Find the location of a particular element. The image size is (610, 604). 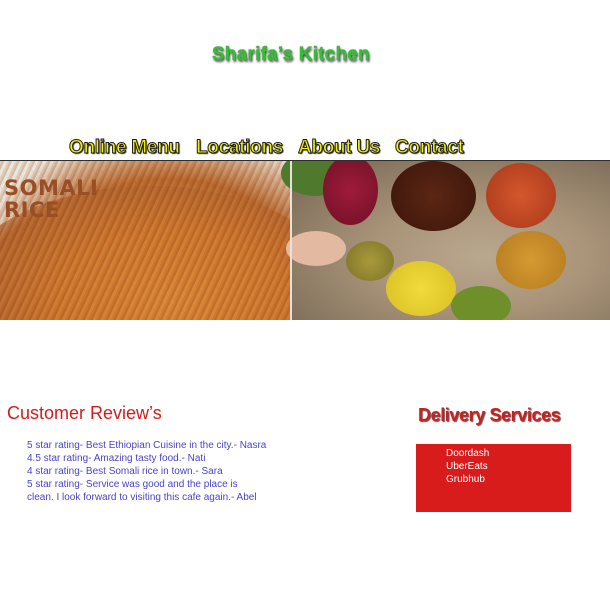

sauce-dish is located at coordinates (370, 261).